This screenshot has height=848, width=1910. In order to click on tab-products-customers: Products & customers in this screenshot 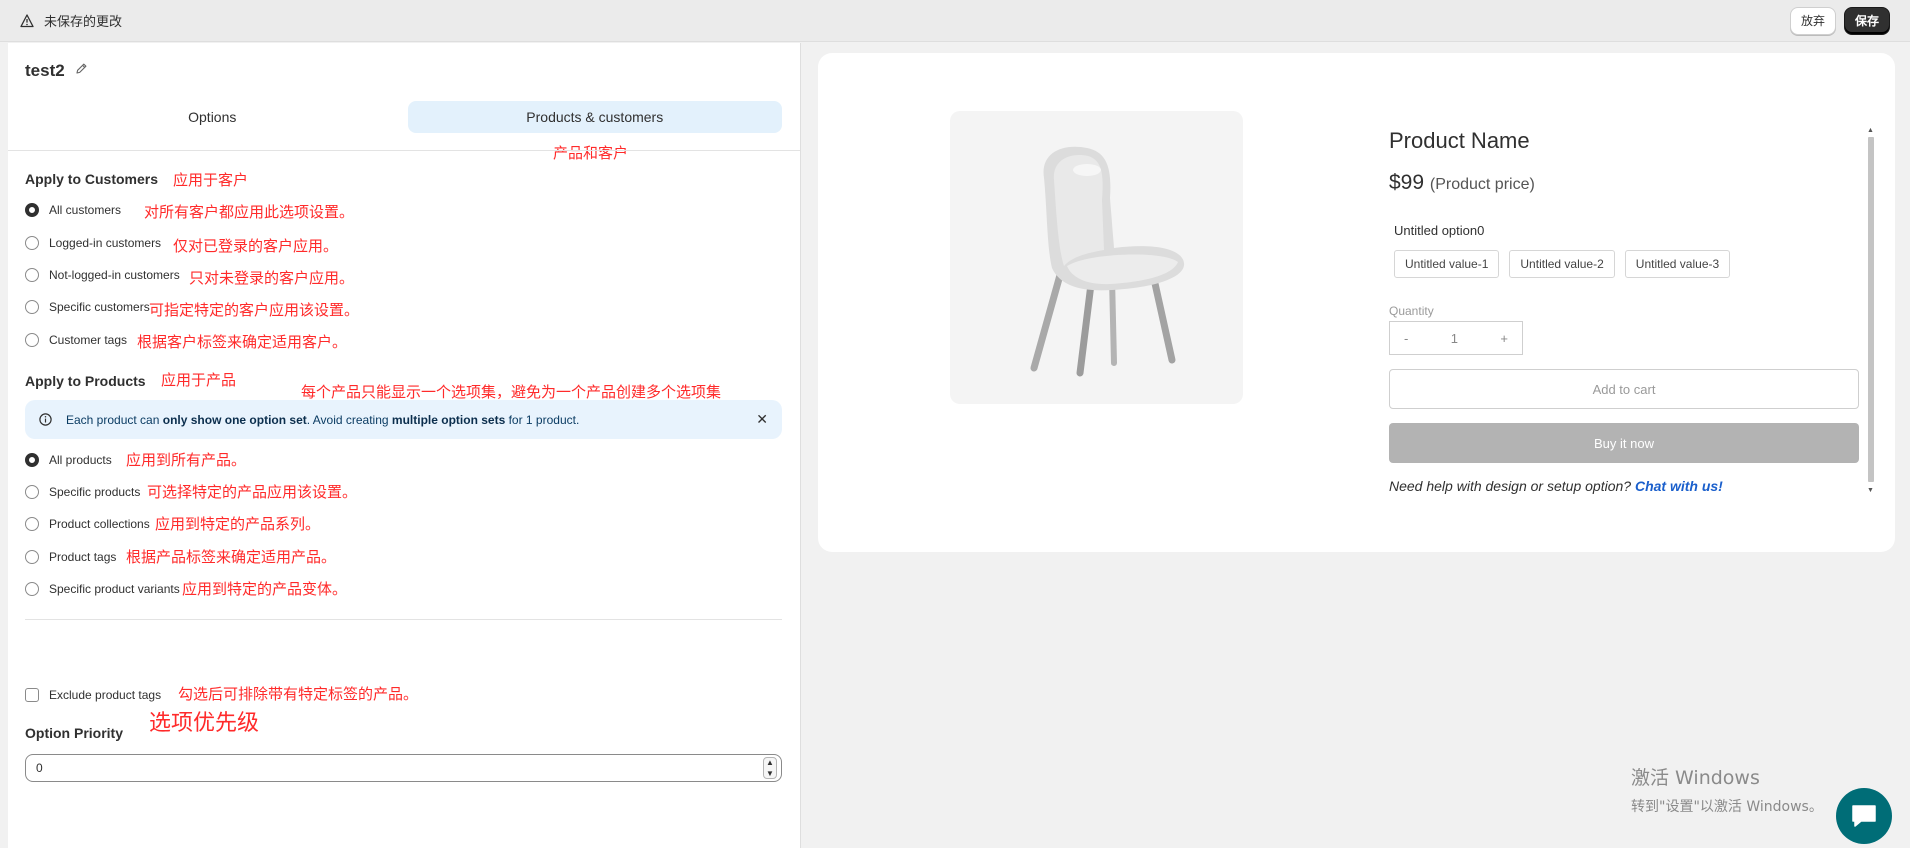, I will do `click(594, 117)`.